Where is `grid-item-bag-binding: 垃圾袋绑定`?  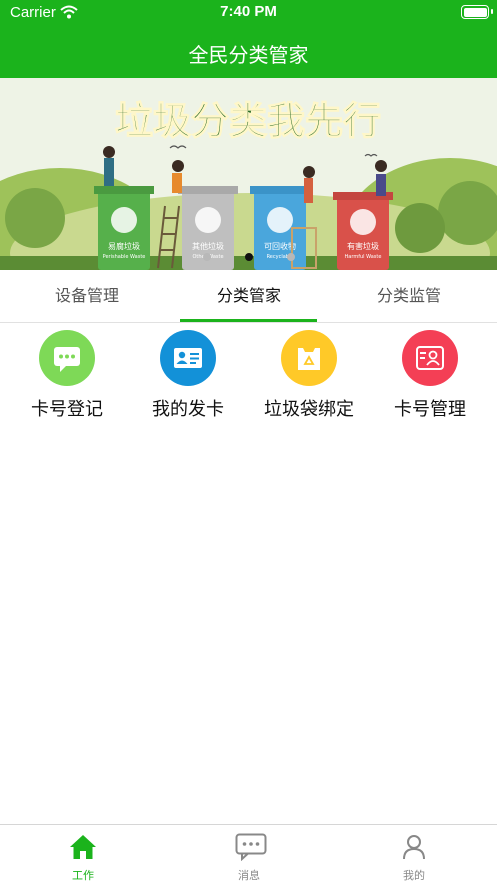 grid-item-bag-binding: 垃圾袋绑定 is located at coordinates (309, 375).